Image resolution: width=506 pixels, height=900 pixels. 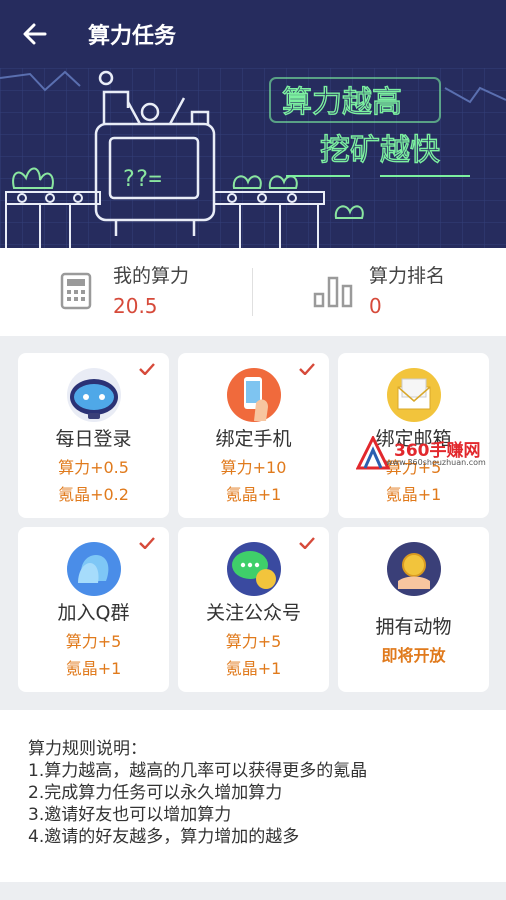 What do you see at coordinates (164, 837) in the screenshot?
I see `rule-item: 4.邀请的好友越多，算力增加的越多` at bounding box center [164, 837].